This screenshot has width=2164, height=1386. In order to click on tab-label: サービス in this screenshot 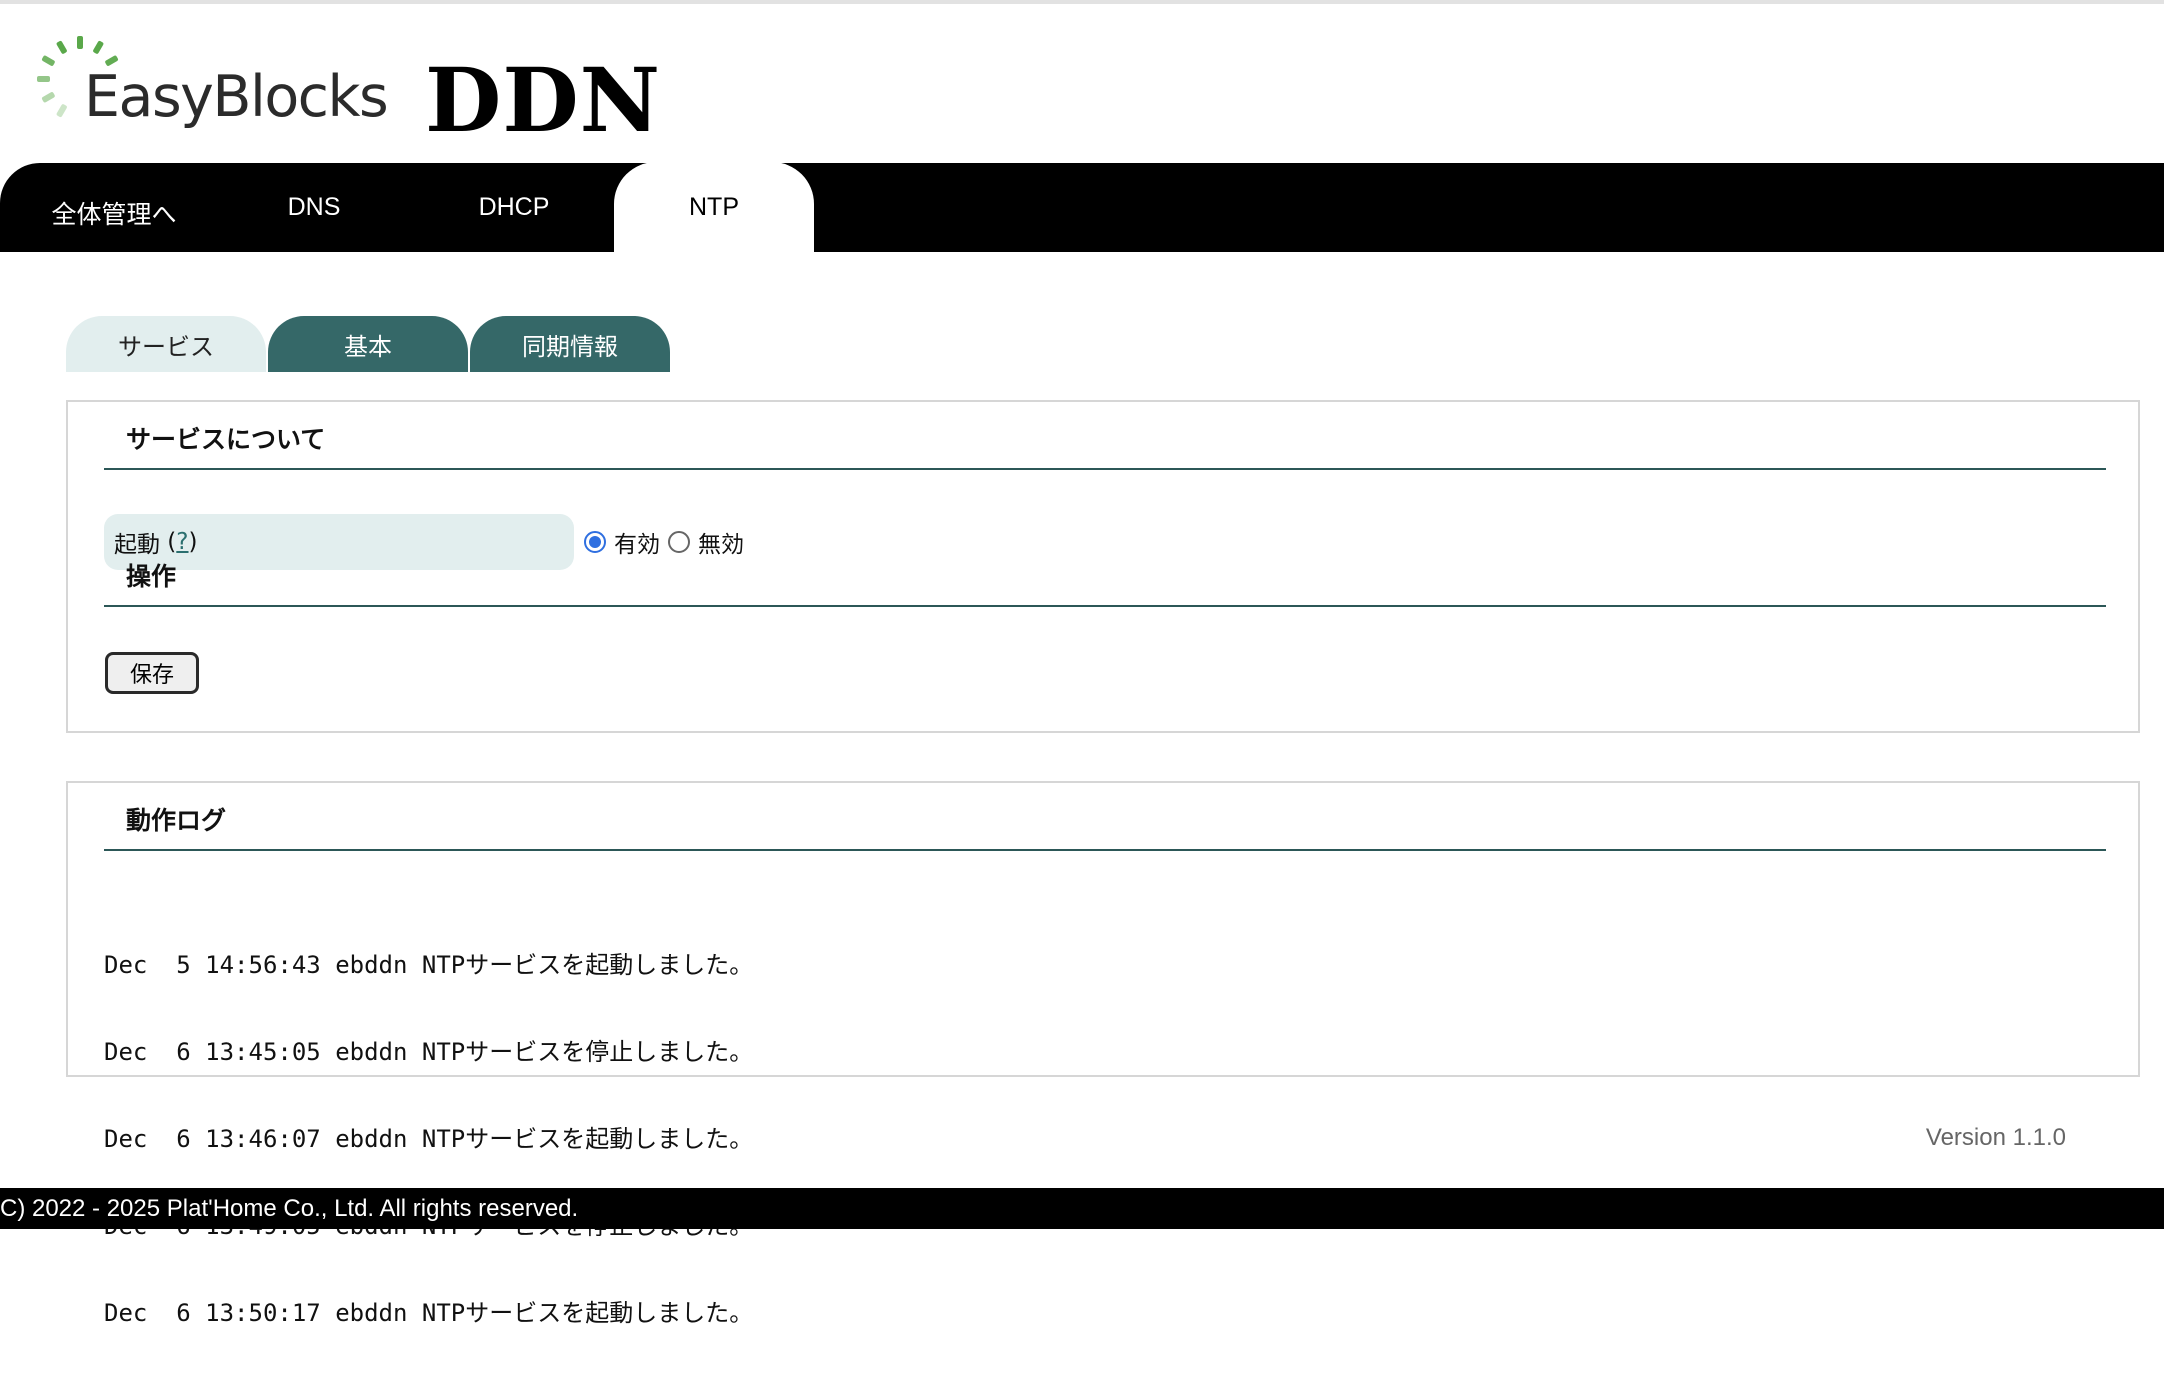, I will do `click(166, 346)`.